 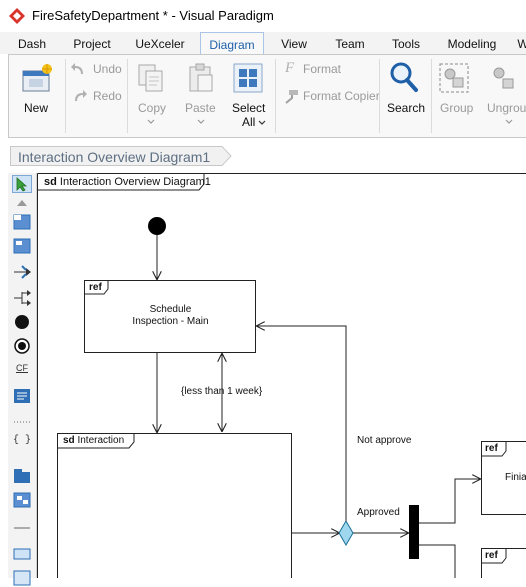 I want to click on image-tool-icon, so click(x=22, y=578).